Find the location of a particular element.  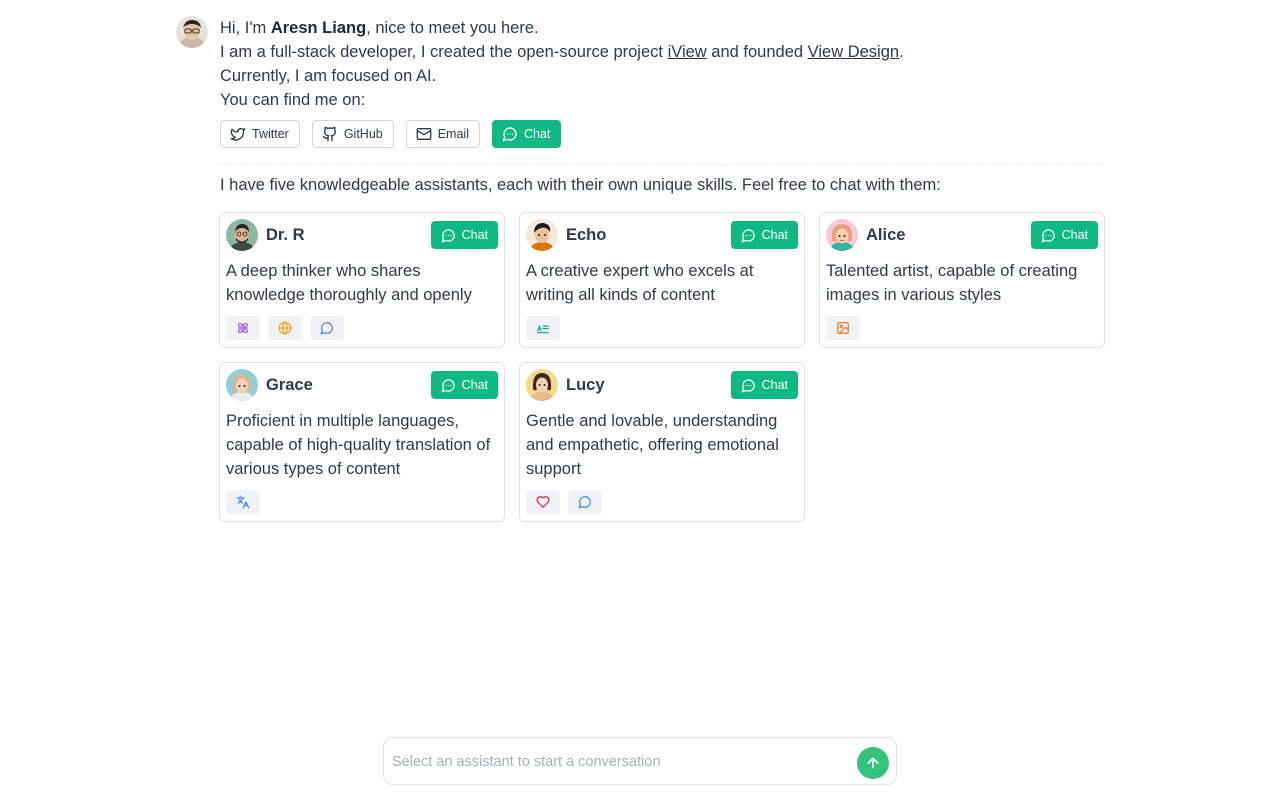

arrow-up-icon is located at coordinates (873, 763).